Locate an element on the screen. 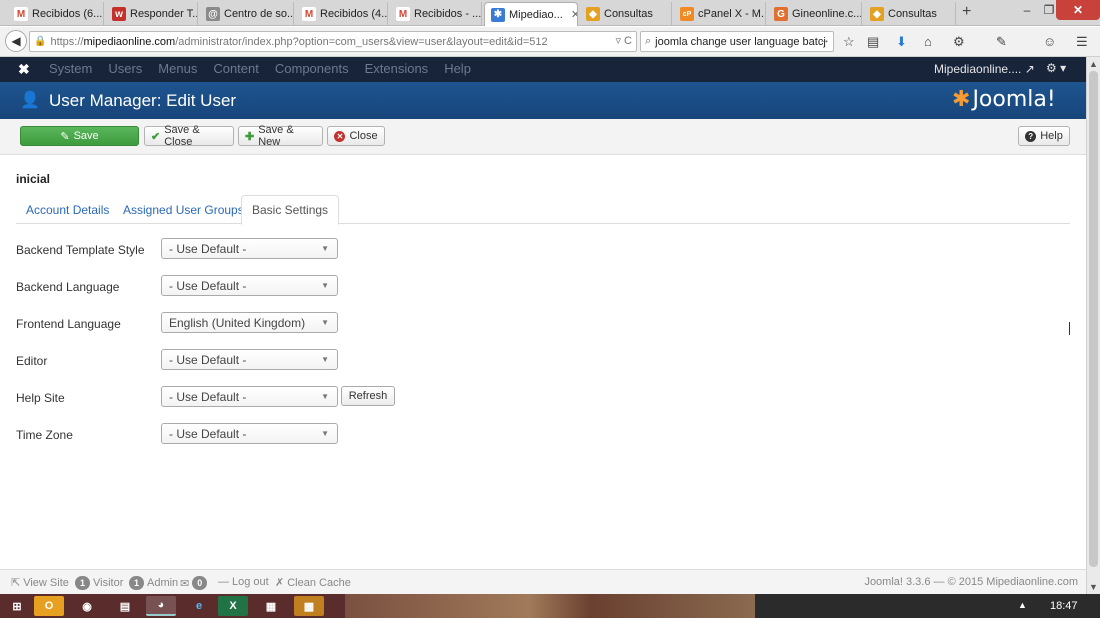 This screenshot has width=1100, height=618. back-icon: ◀ is located at coordinates (16, 41).